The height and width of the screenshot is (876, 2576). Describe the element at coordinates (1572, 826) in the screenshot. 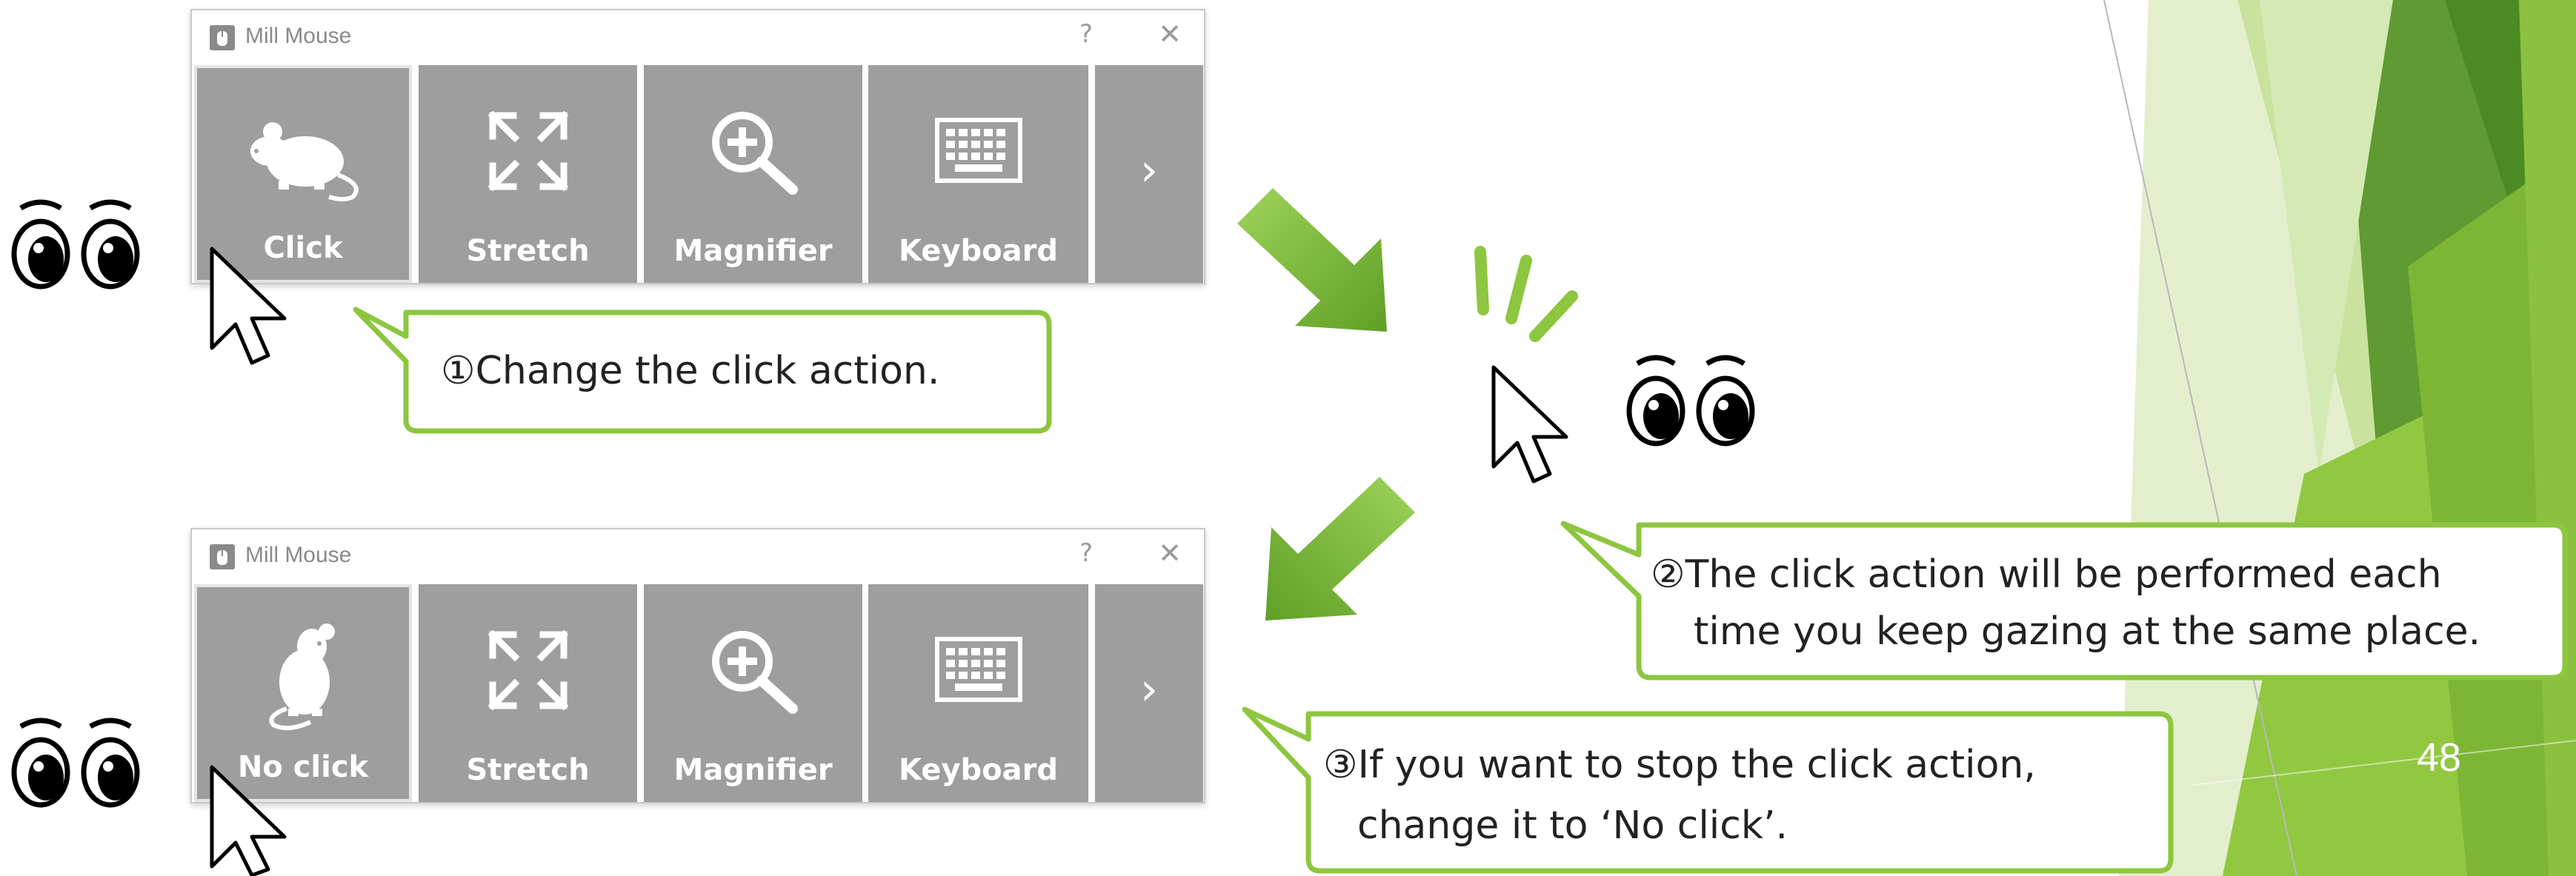

I see `callout-step3-line2: change it to ‘No click’.` at that location.